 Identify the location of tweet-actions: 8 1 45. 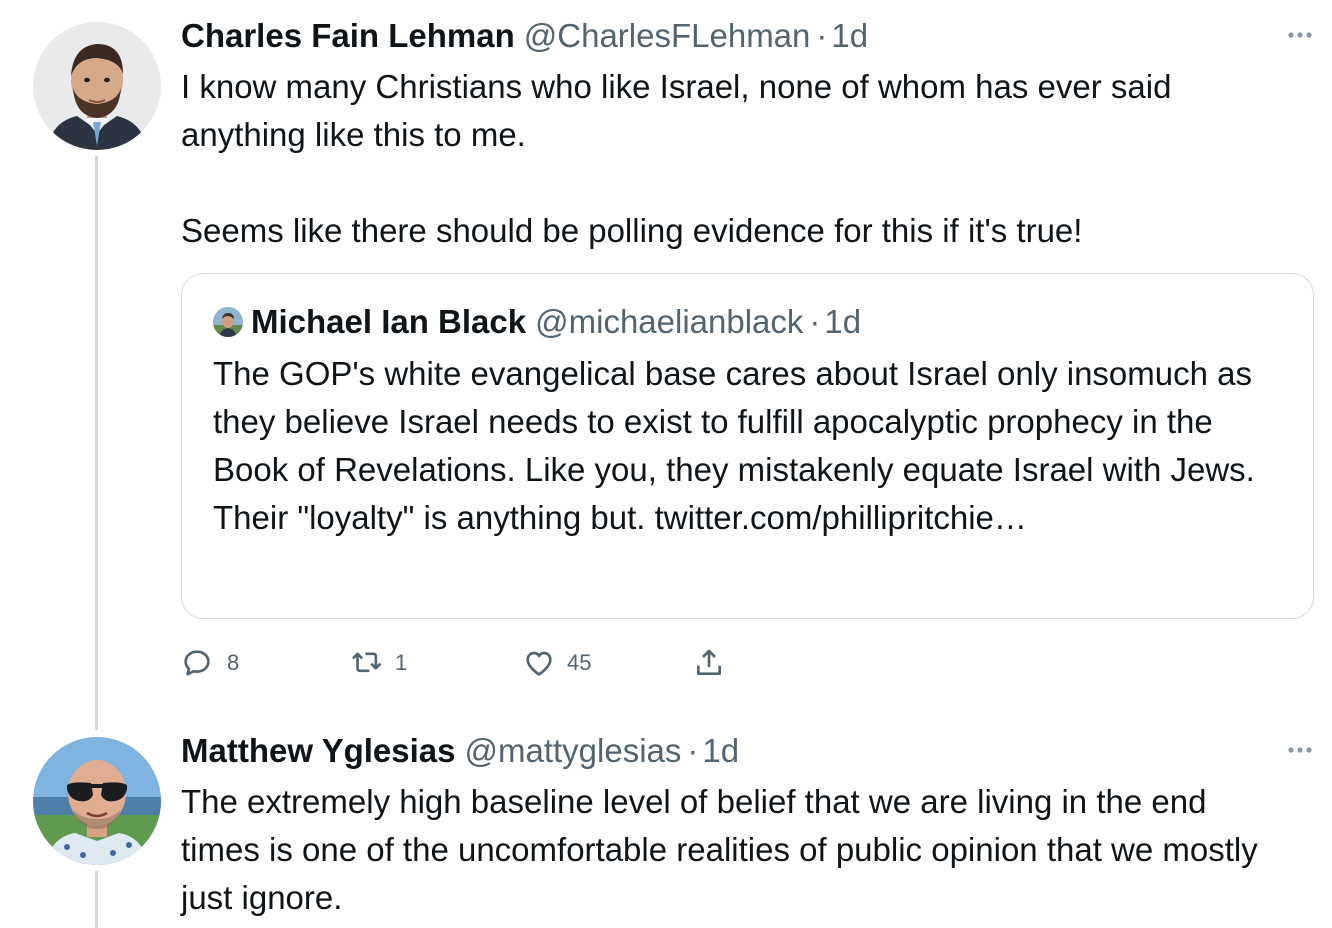
(481, 663).